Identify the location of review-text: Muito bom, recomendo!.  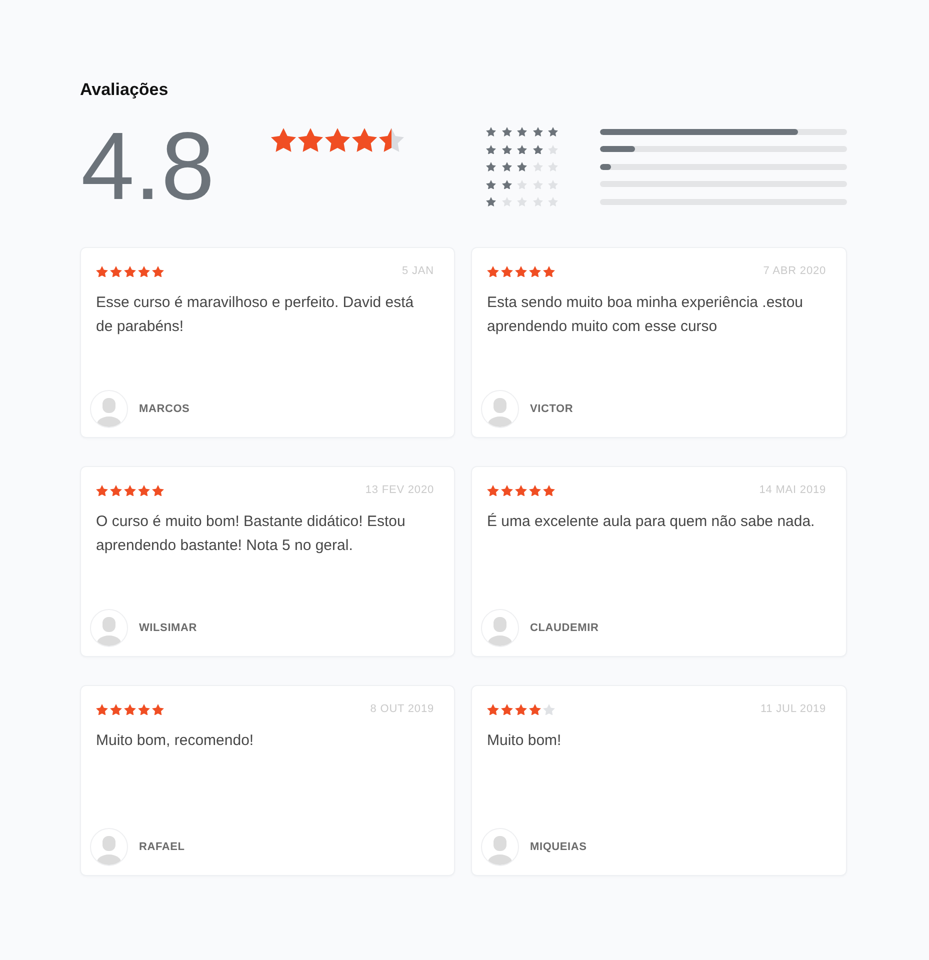
(175, 741).